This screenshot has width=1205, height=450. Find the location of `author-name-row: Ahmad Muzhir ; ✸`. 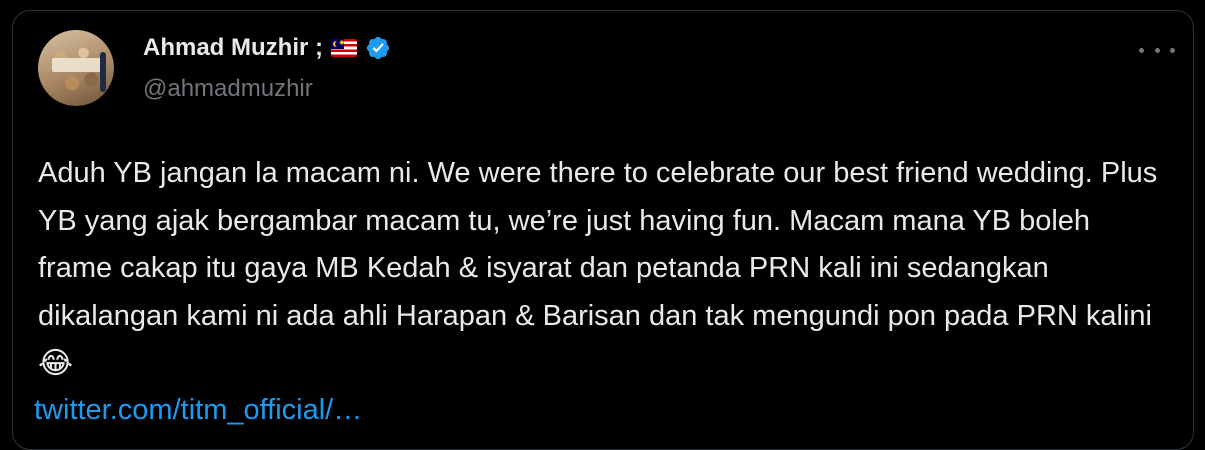

author-name-row: Ahmad Muzhir ; ✸ is located at coordinates (267, 48).